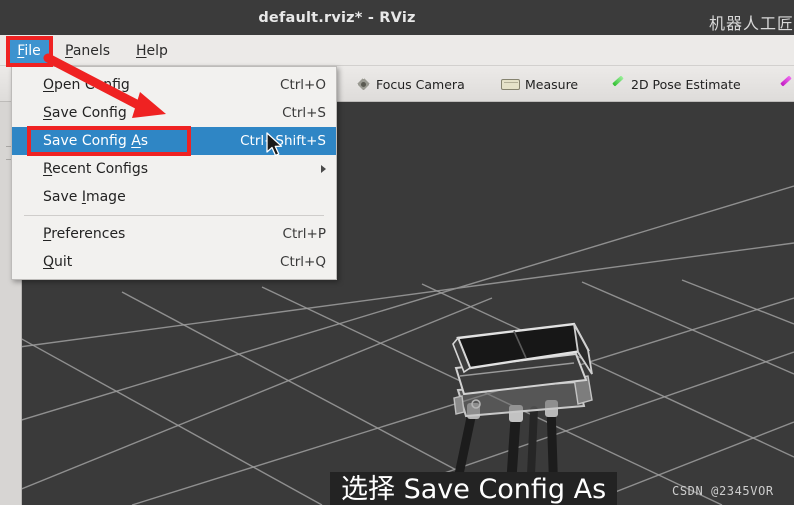 Image resolution: width=794 pixels, height=505 pixels. I want to click on menu-item-quit-label: Quit, so click(58, 262).